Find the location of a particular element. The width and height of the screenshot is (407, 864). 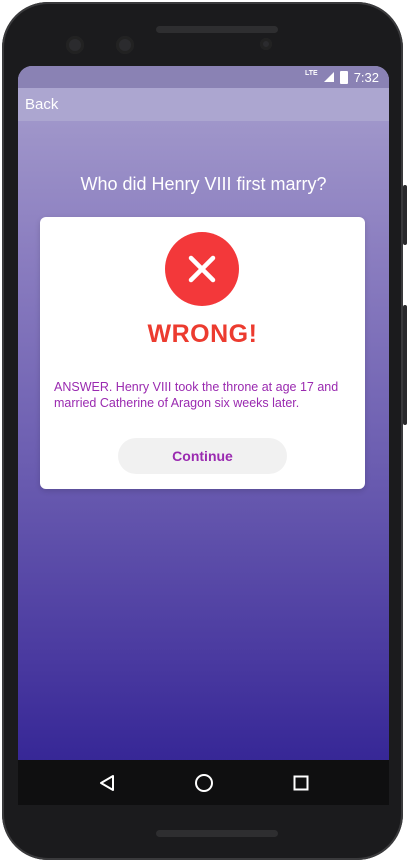

nav-recents-button is located at coordinates (301, 783).